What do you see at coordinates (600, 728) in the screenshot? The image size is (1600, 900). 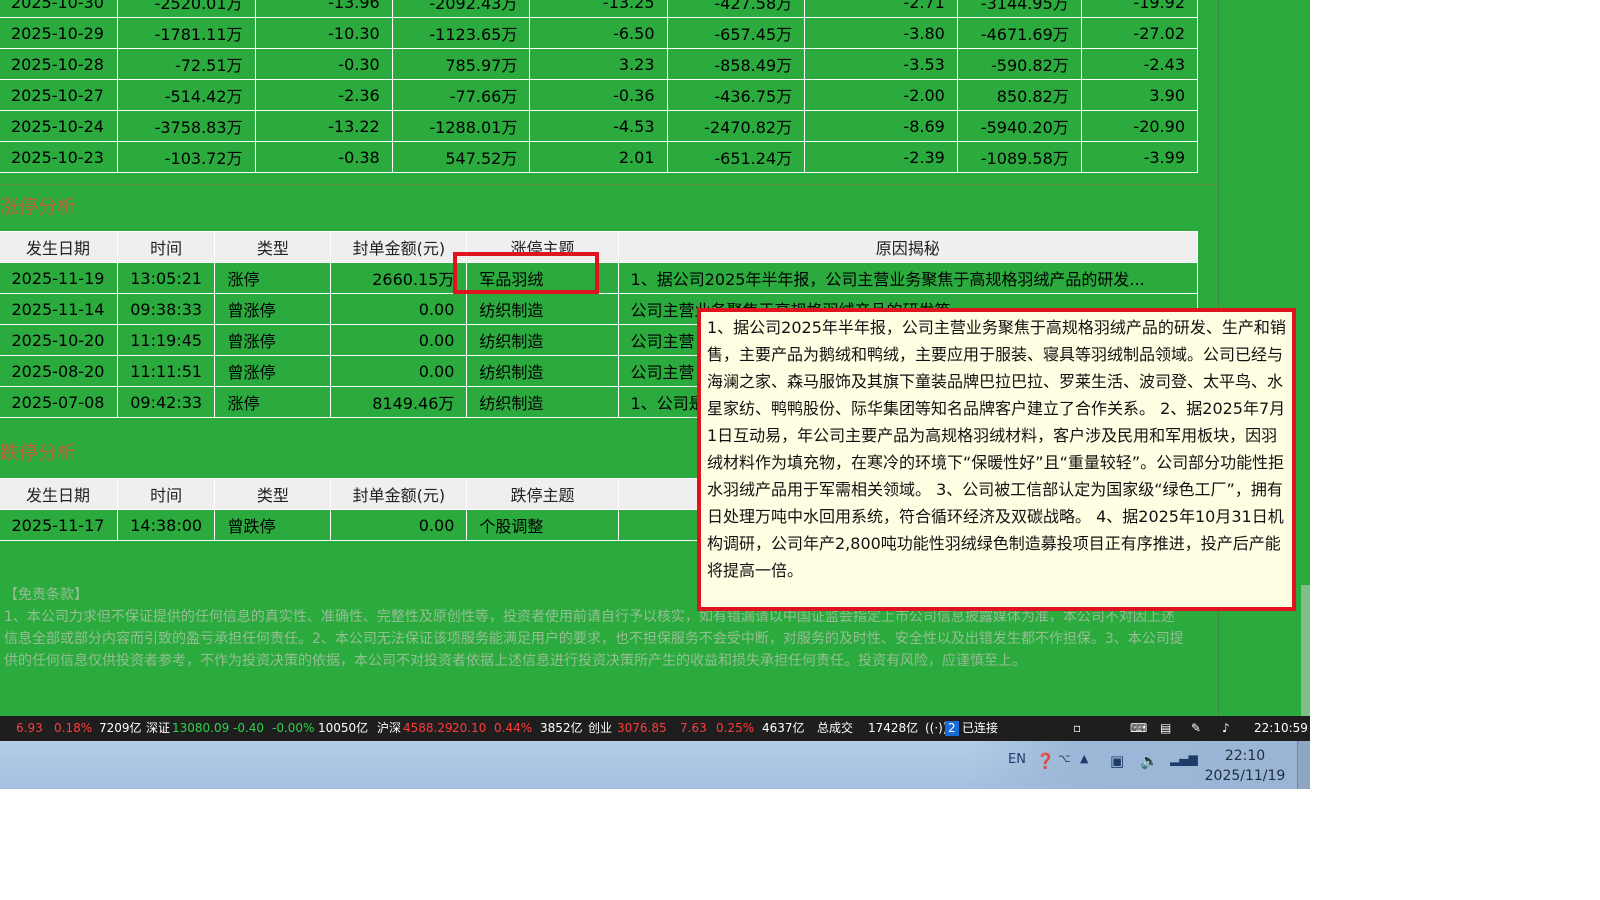 I see `cy-label: 创业` at bounding box center [600, 728].